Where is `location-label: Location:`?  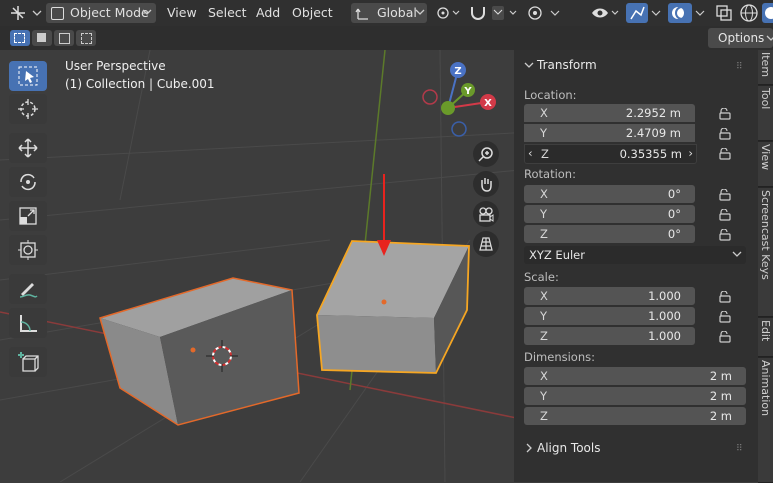
location-label: Location: is located at coordinates (550, 95).